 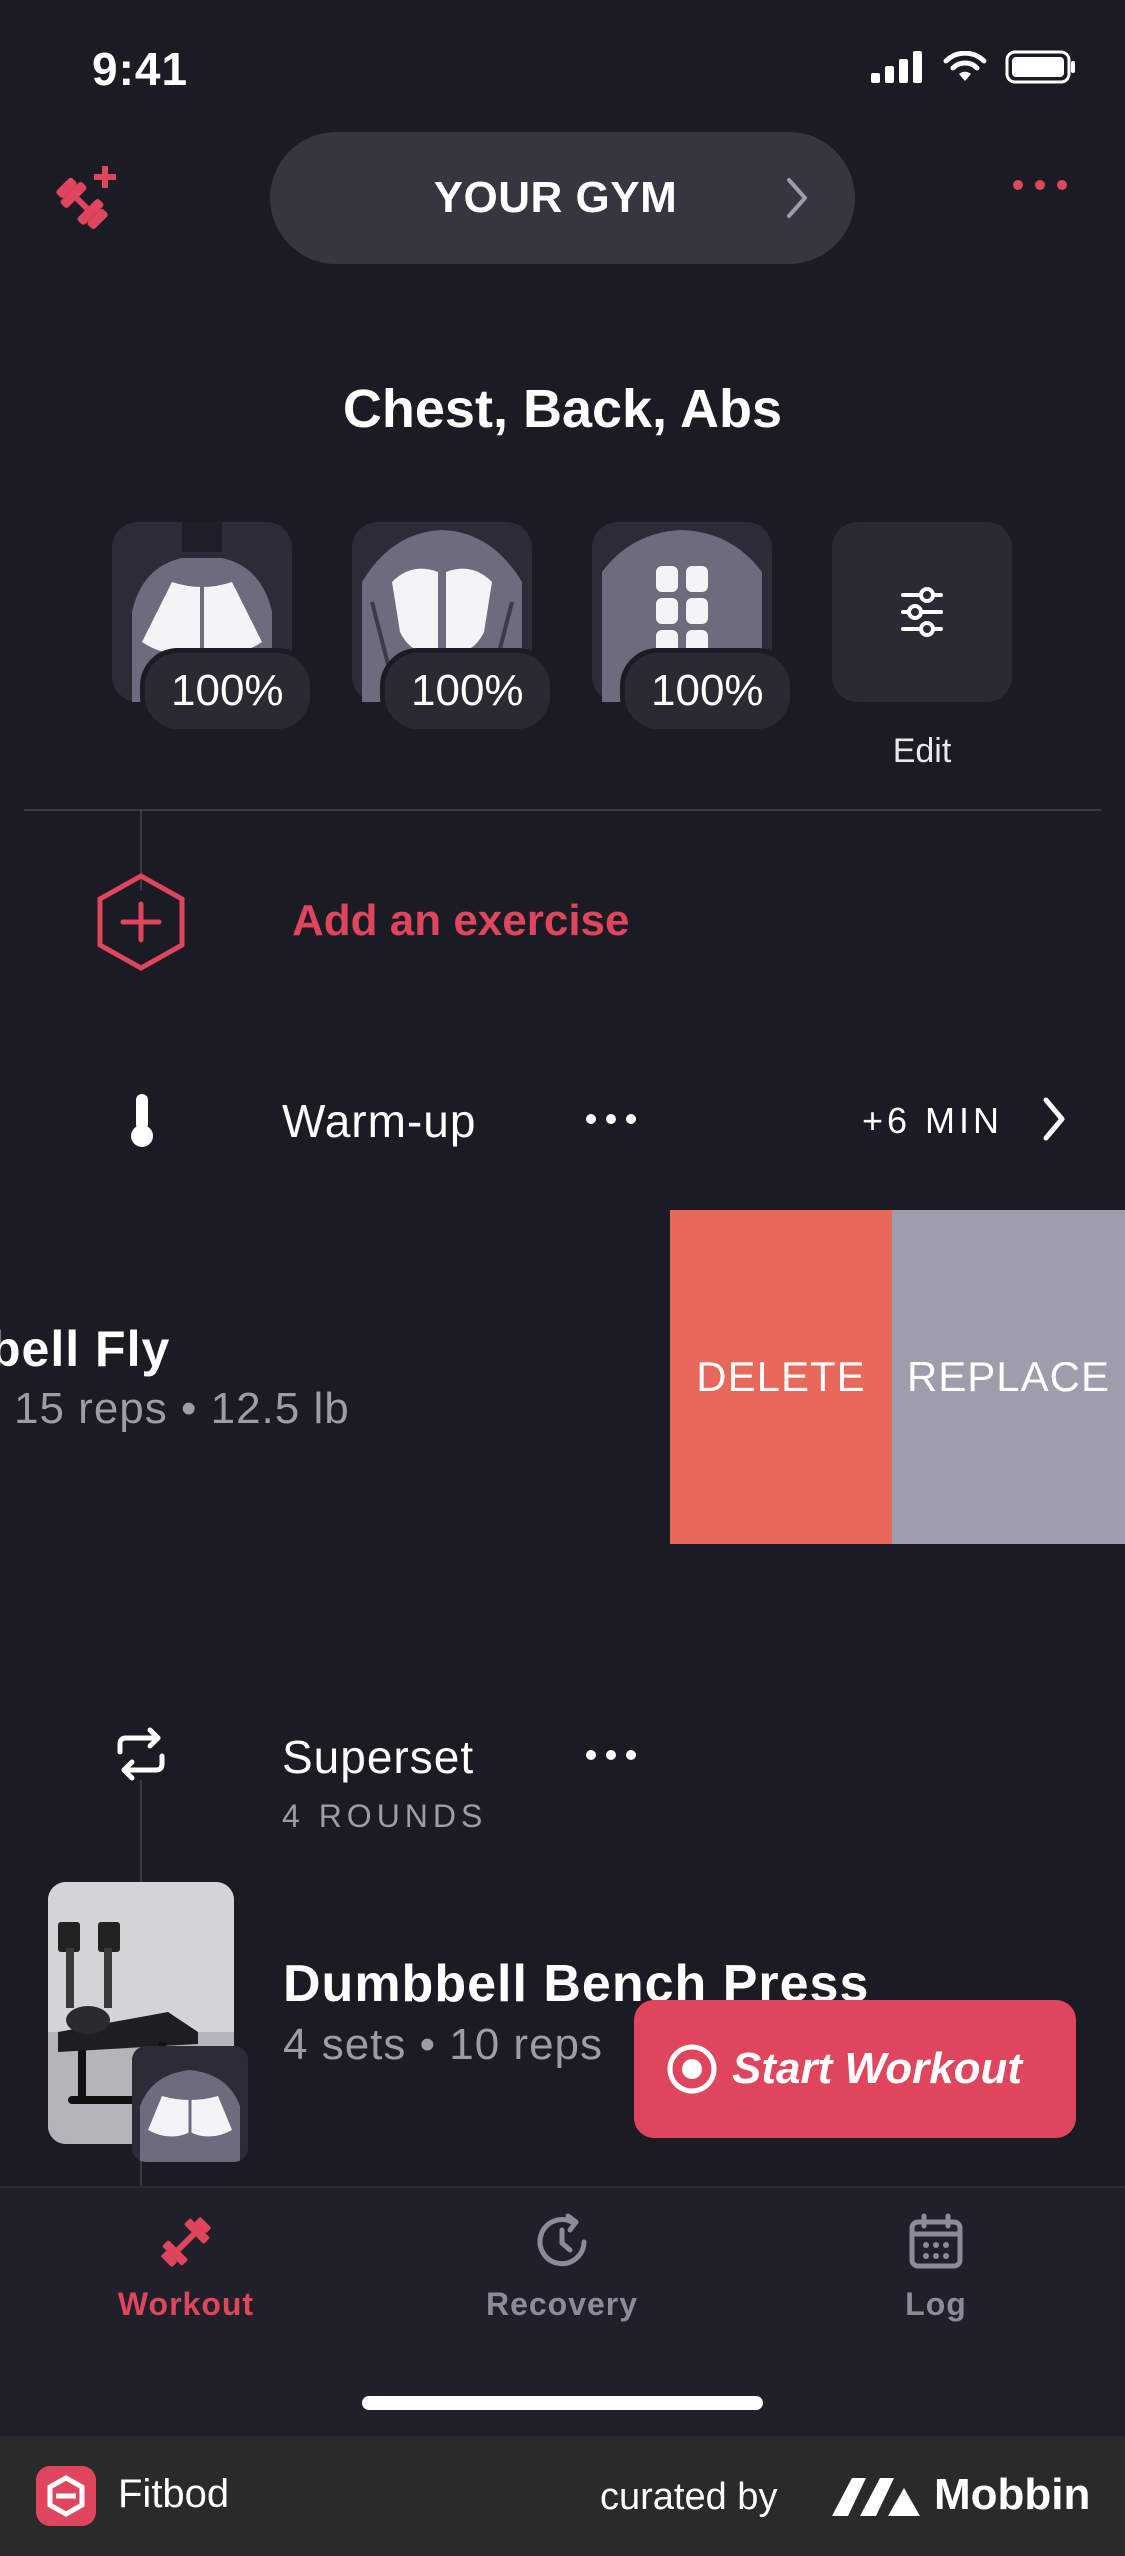 I want to click on edit-muscles-button, so click(x=922, y=612).